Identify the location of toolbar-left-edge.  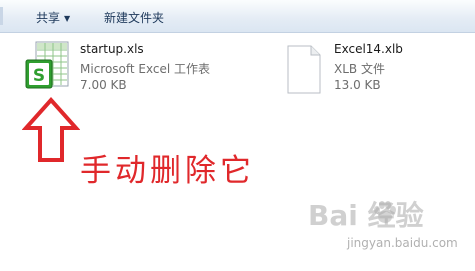
(1, 16).